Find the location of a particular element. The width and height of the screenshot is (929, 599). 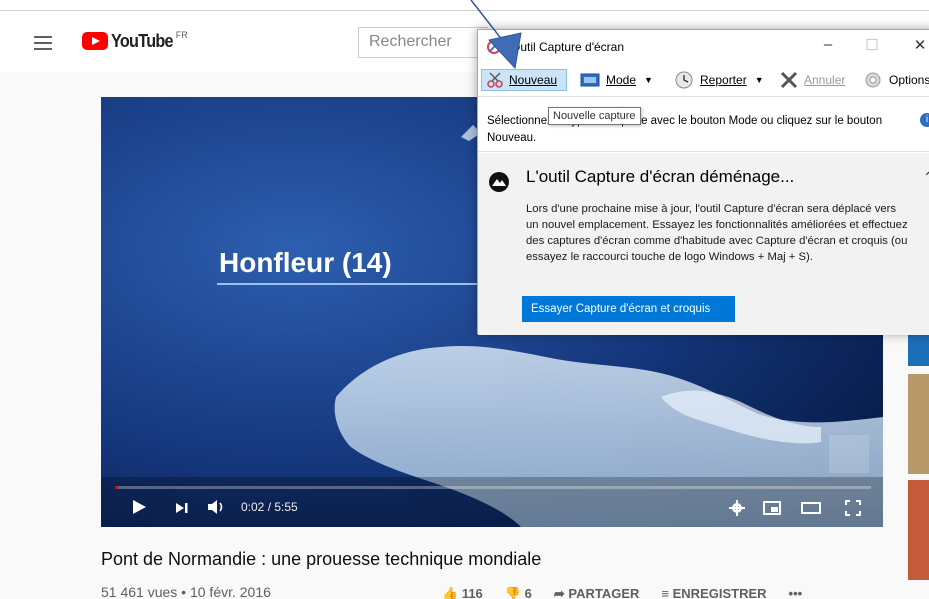

play-icon is located at coordinates (139, 508).